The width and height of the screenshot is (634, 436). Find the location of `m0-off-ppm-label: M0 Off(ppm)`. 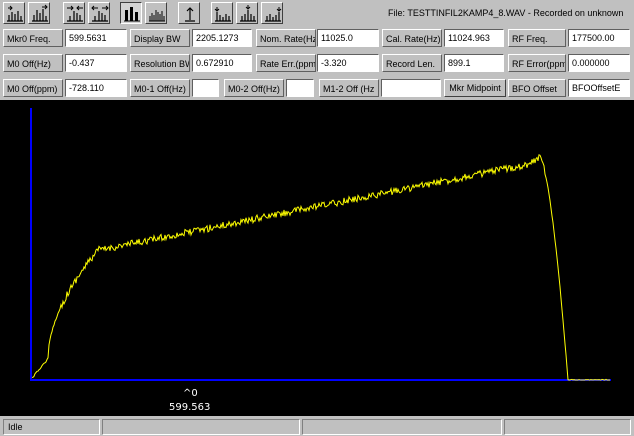

m0-off-ppm-label: M0 Off(ppm) is located at coordinates (33, 88).